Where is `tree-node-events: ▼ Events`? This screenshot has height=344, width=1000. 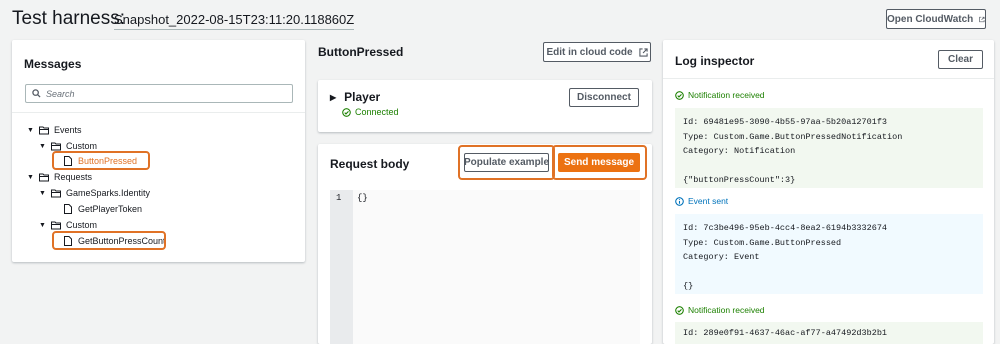 tree-node-events: ▼ Events is located at coordinates (54, 130).